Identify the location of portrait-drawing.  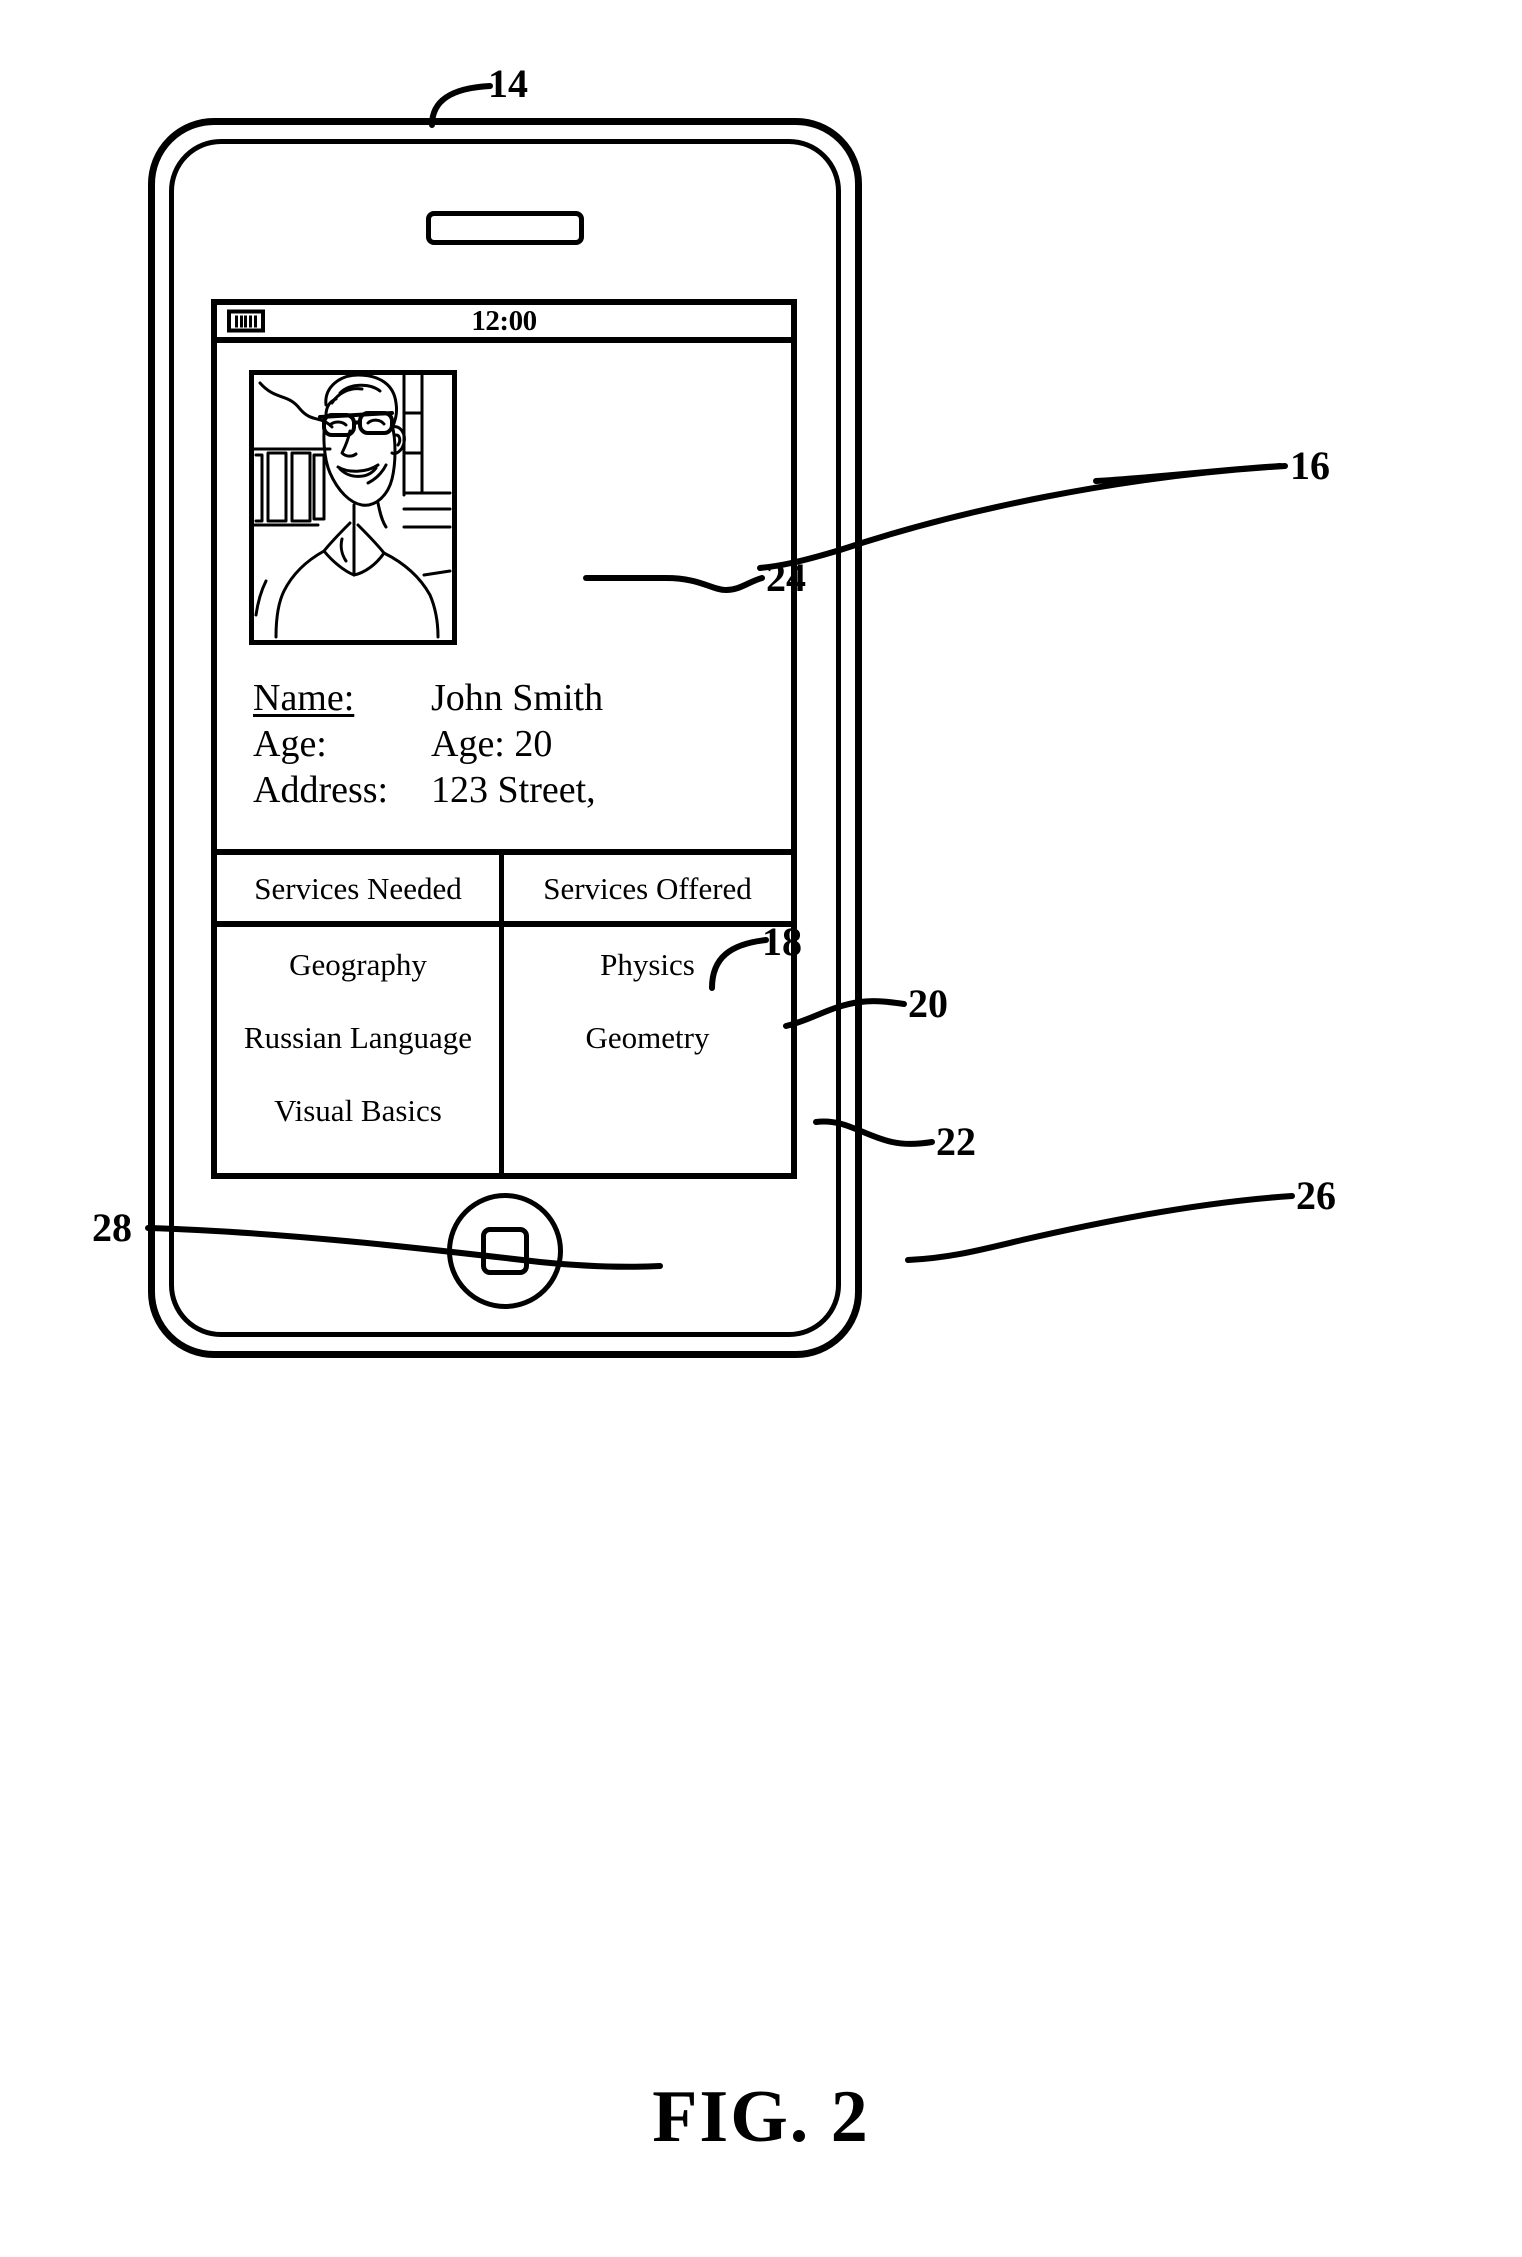
(353, 507).